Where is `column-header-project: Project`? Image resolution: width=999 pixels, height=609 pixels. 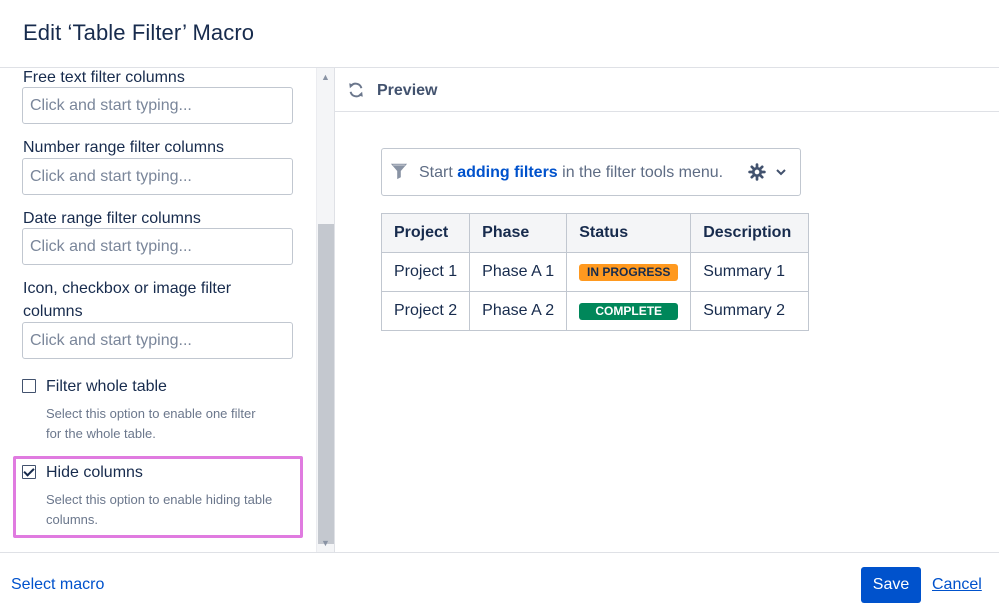 column-header-project: Project is located at coordinates (425, 233).